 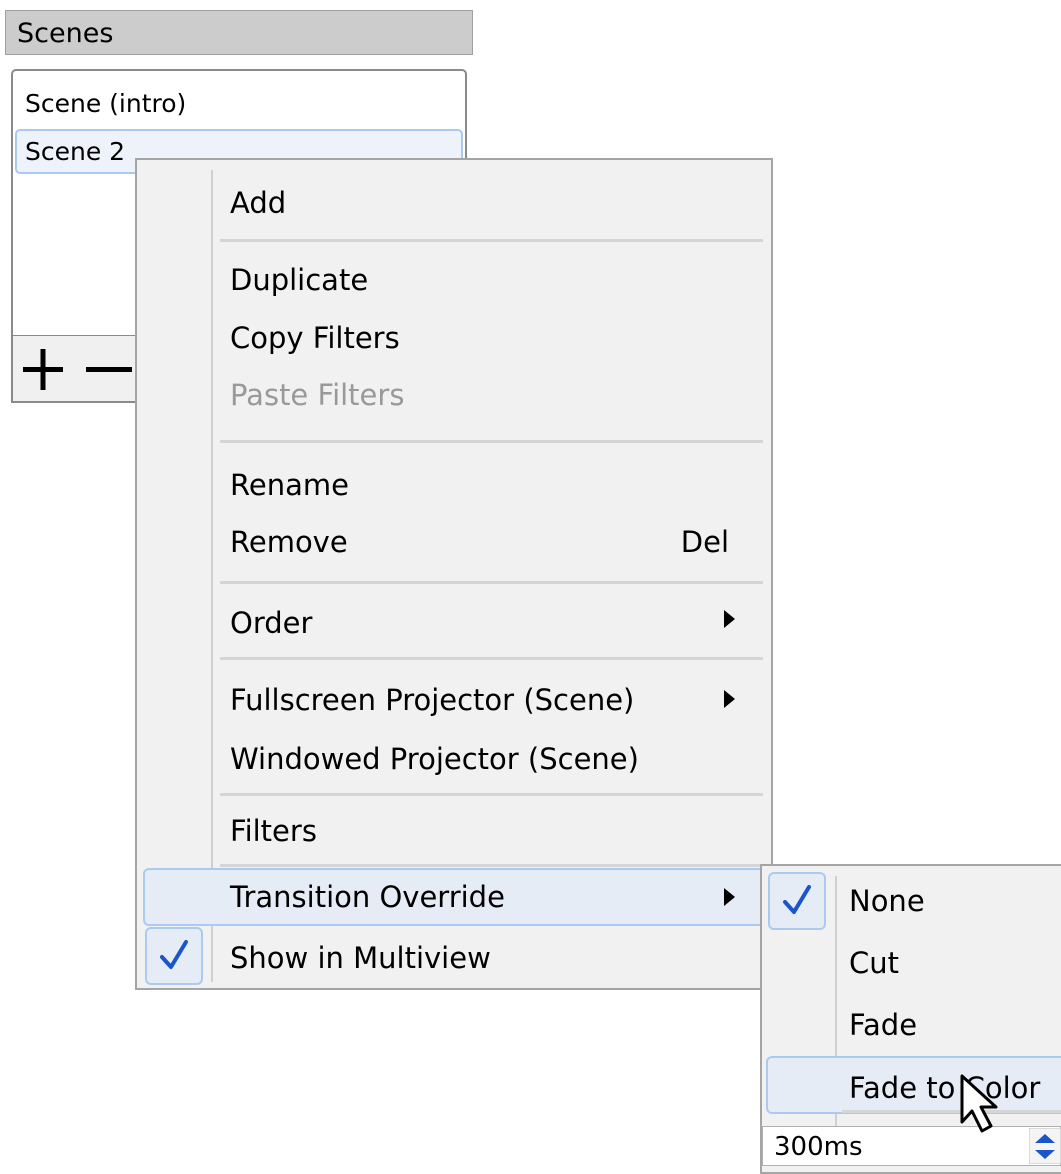 What do you see at coordinates (317, 395) in the screenshot?
I see `menu-item-paste-filters: Paste Filters` at bounding box center [317, 395].